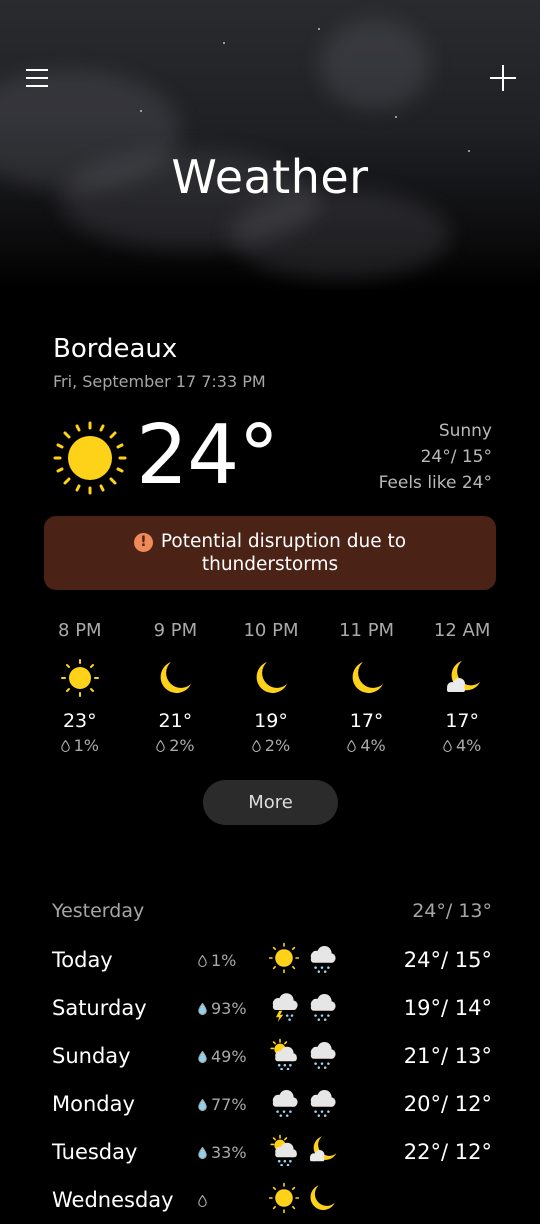  What do you see at coordinates (465, 431) in the screenshot?
I see `condition-text: Sunny` at bounding box center [465, 431].